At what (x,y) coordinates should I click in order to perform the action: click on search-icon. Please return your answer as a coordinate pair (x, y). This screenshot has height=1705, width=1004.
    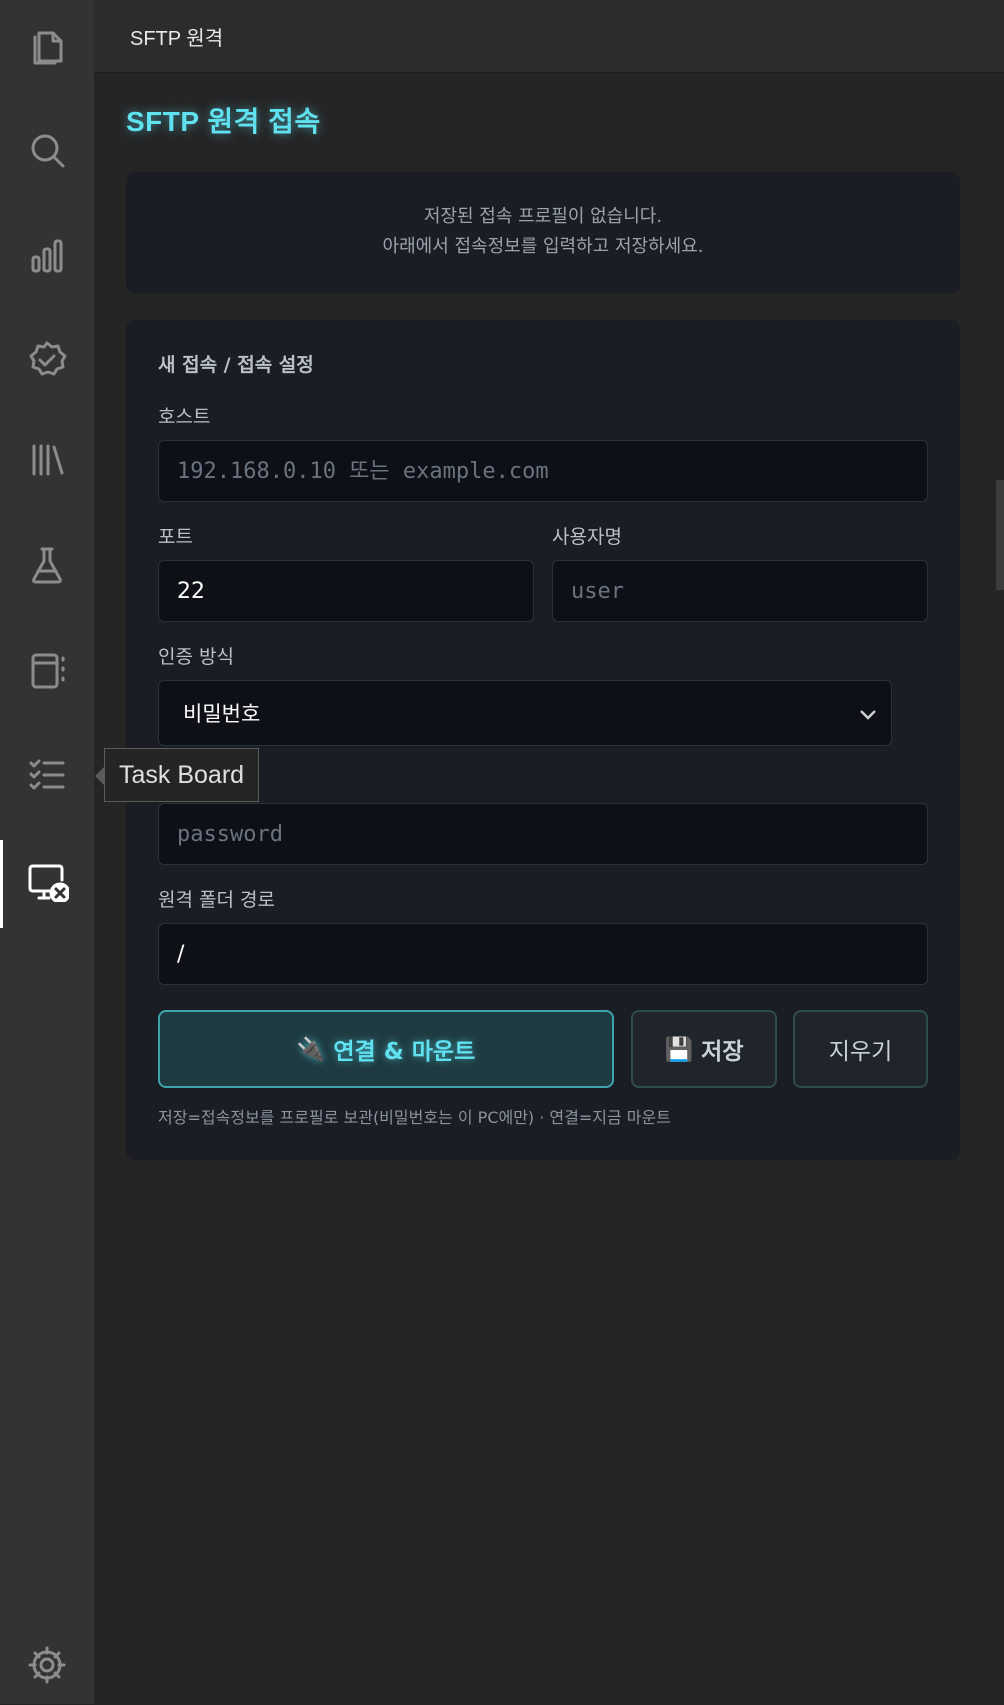
    Looking at the image, I should click on (47, 150).